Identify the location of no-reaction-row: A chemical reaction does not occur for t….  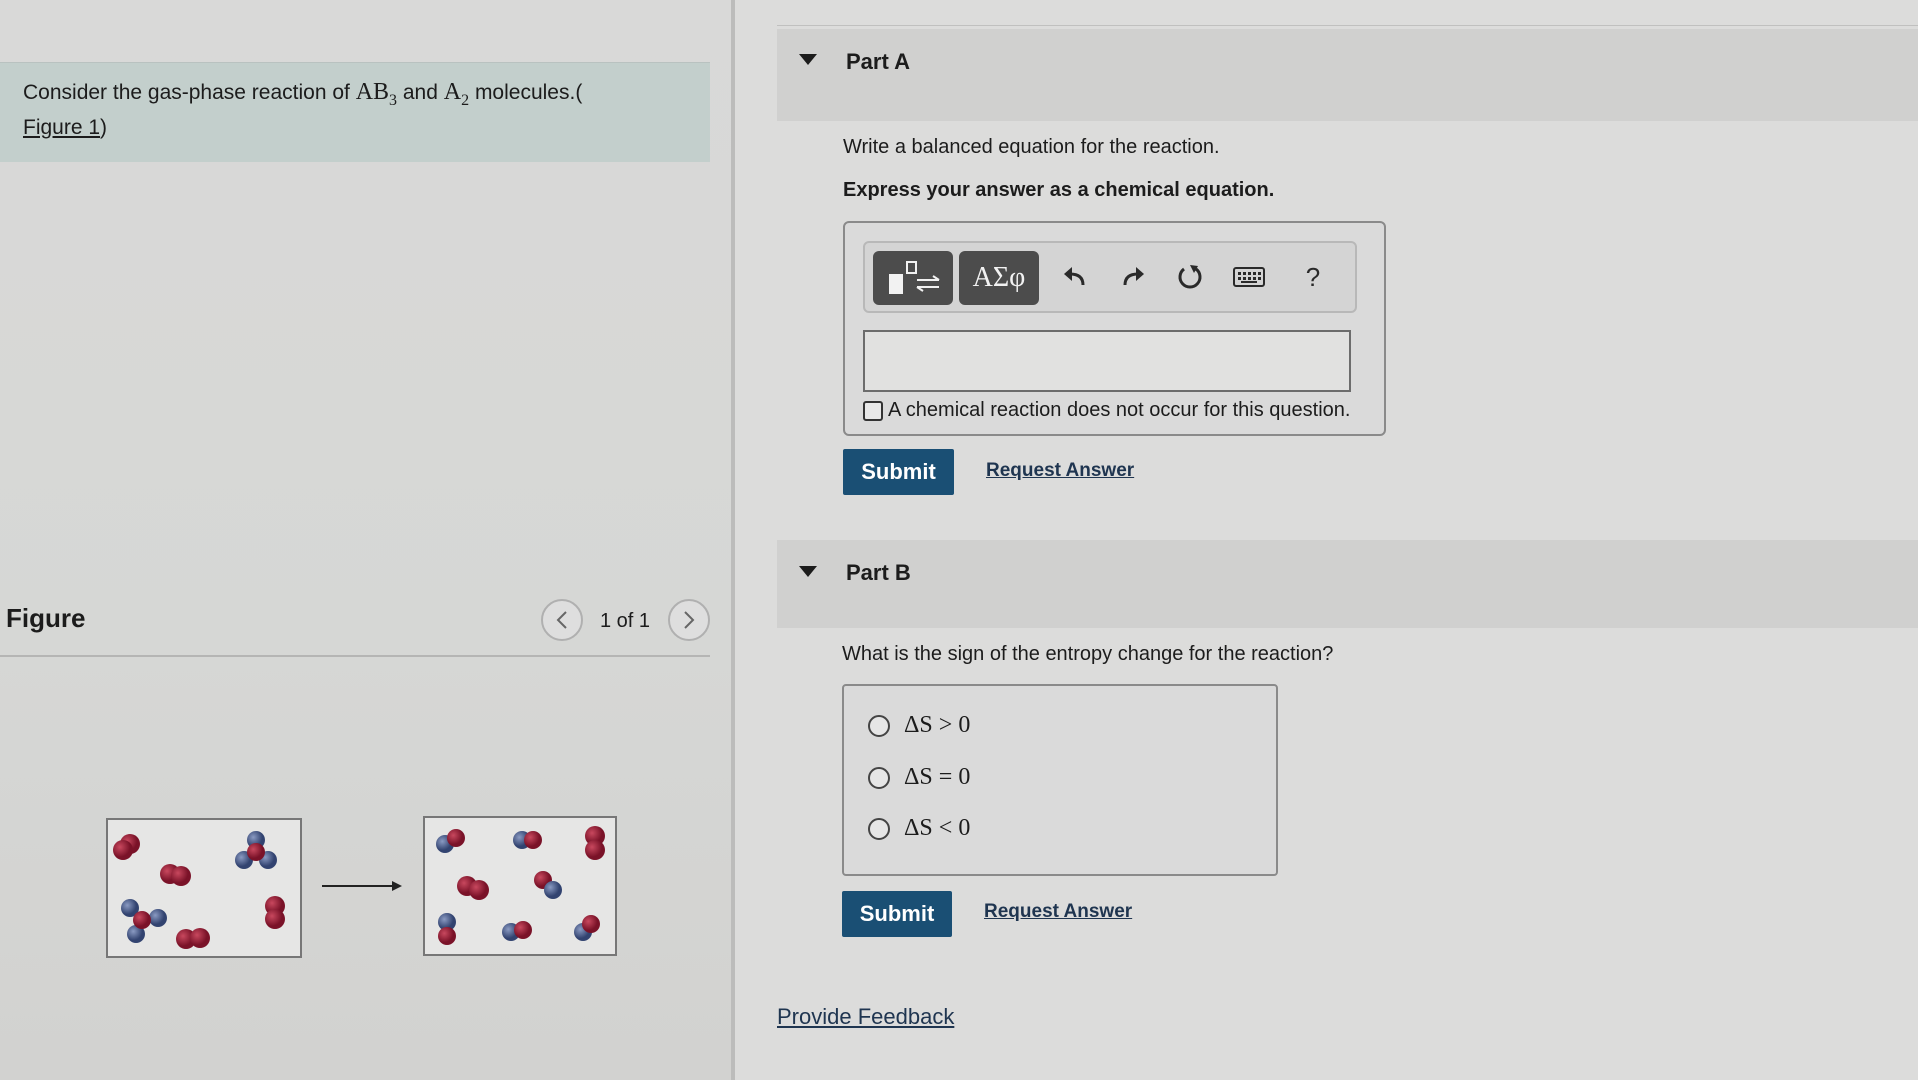
(1106, 410).